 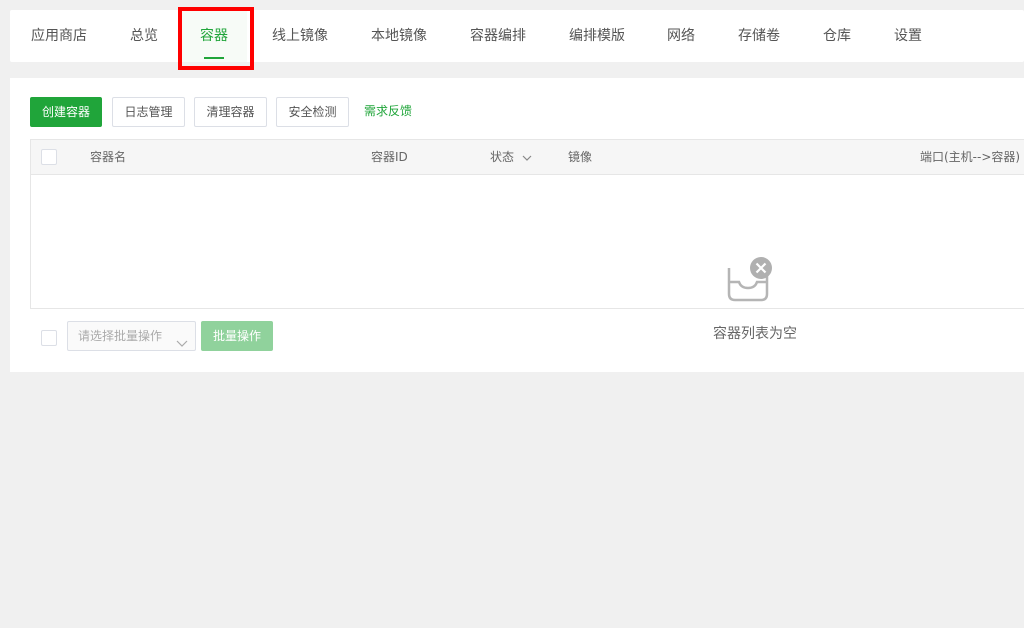 What do you see at coordinates (597, 36) in the screenshot?
I see `tab-compose-templates: 编排模版` at bounding box center [597, 36].